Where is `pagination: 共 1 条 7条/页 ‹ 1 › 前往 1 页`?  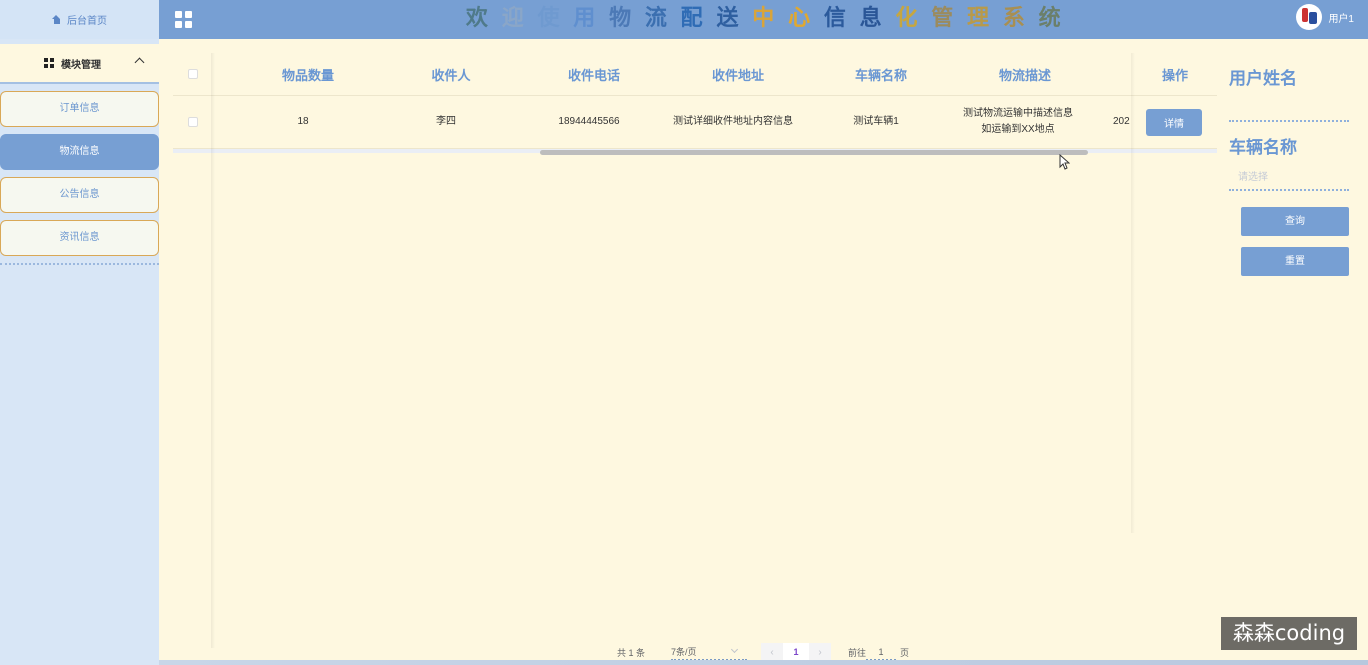
pagination: 共 1 条 7条/页 ‹ 1 › 前往 1 页 is located at coordinates (763, 652).